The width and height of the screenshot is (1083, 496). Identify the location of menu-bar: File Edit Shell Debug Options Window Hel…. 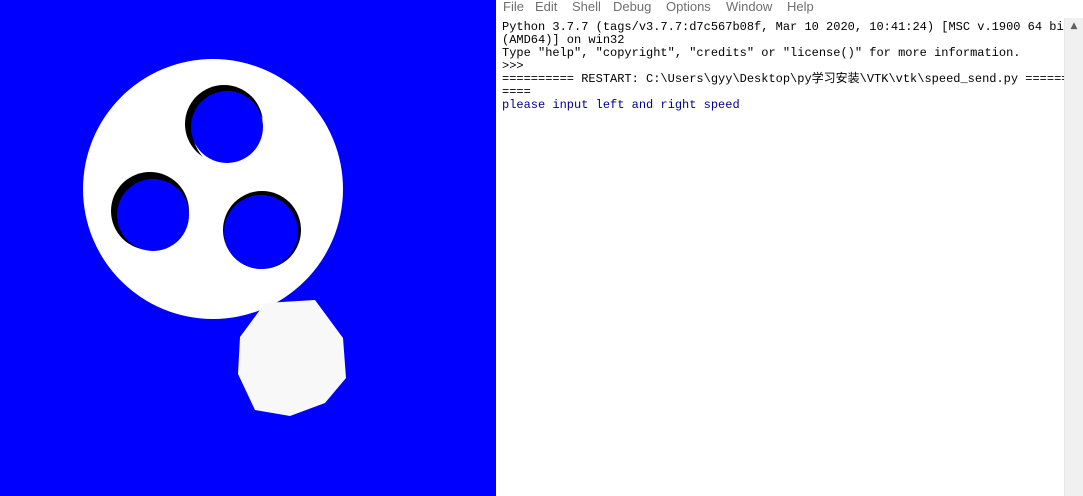
(789, 8).